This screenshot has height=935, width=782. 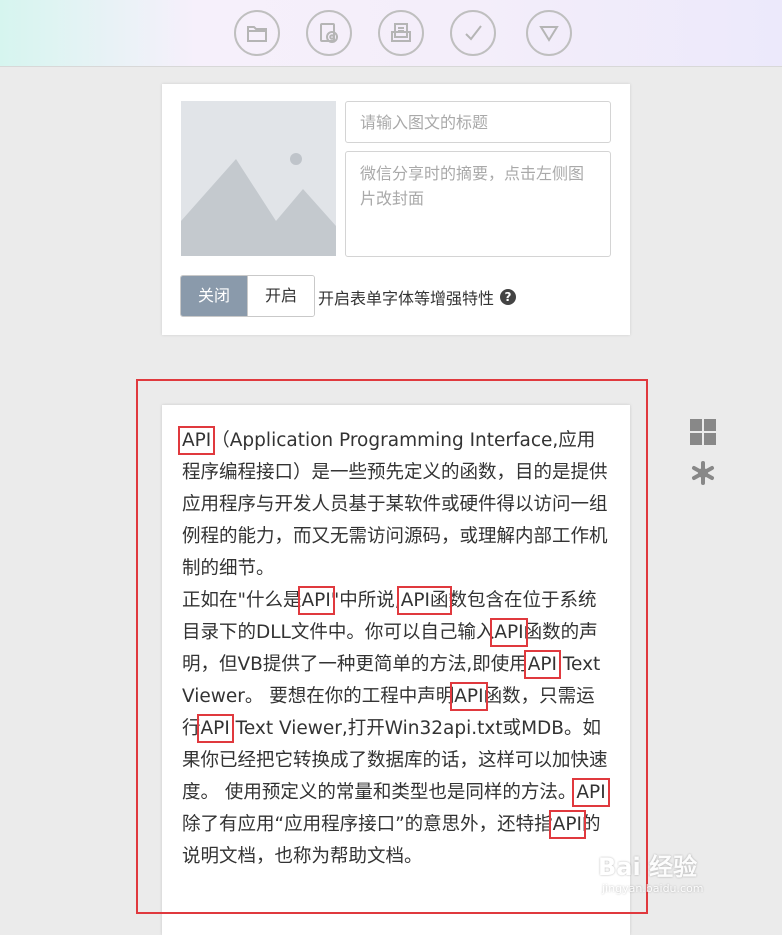 I want to click on check-button, so click(x=473, y=33).